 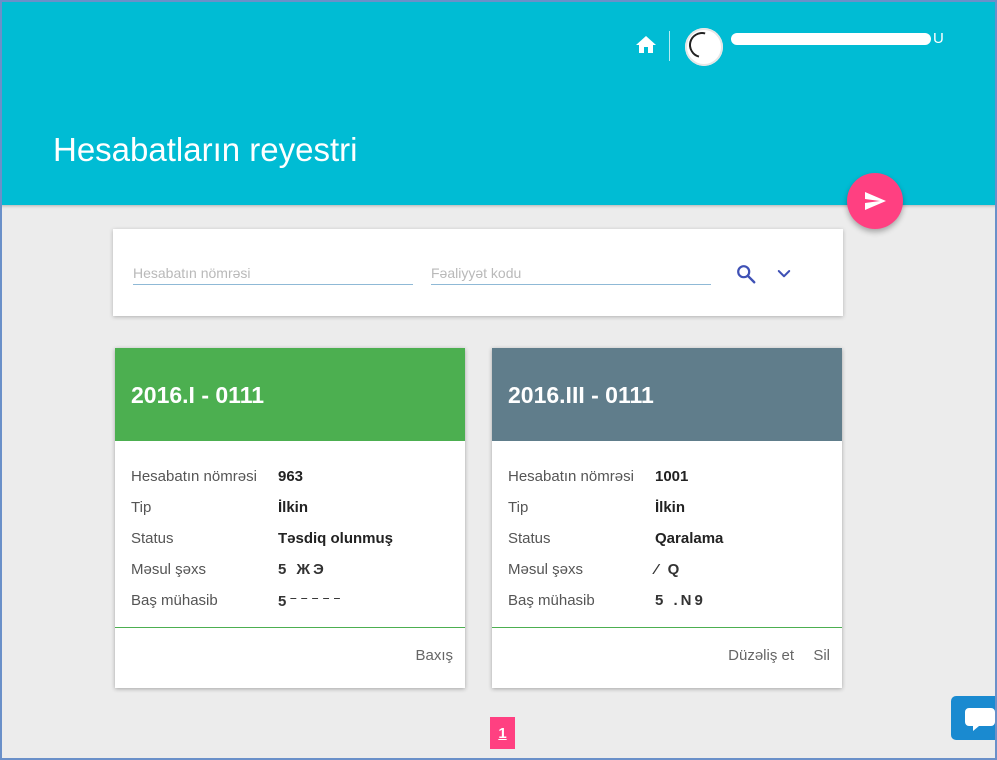 I want to click on header-divider, so click(x=669, y=46).